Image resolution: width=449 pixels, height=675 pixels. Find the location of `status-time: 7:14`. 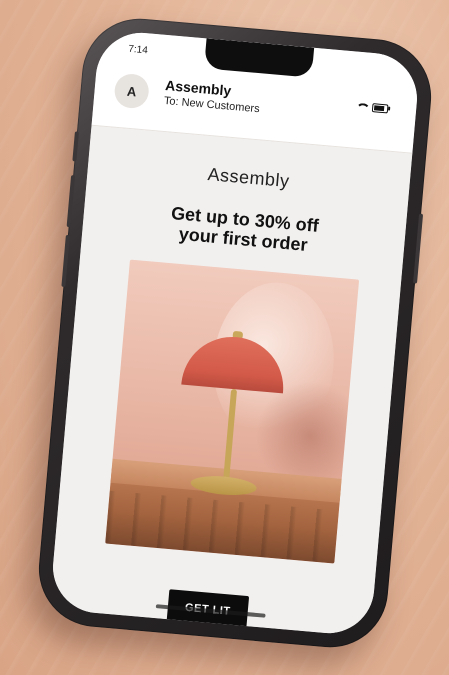

status-time: 7:14 is located at coordinates (138, 50).